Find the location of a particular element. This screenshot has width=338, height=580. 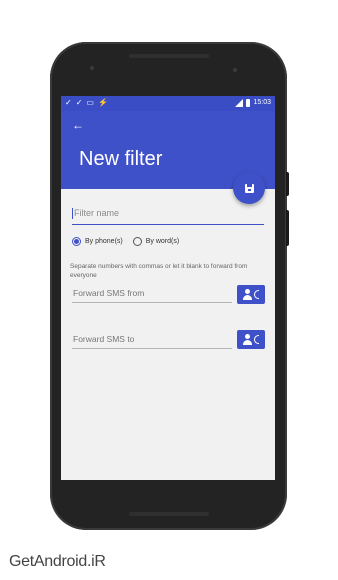

pick-contact-from-button is located at coordinates (251, 294).